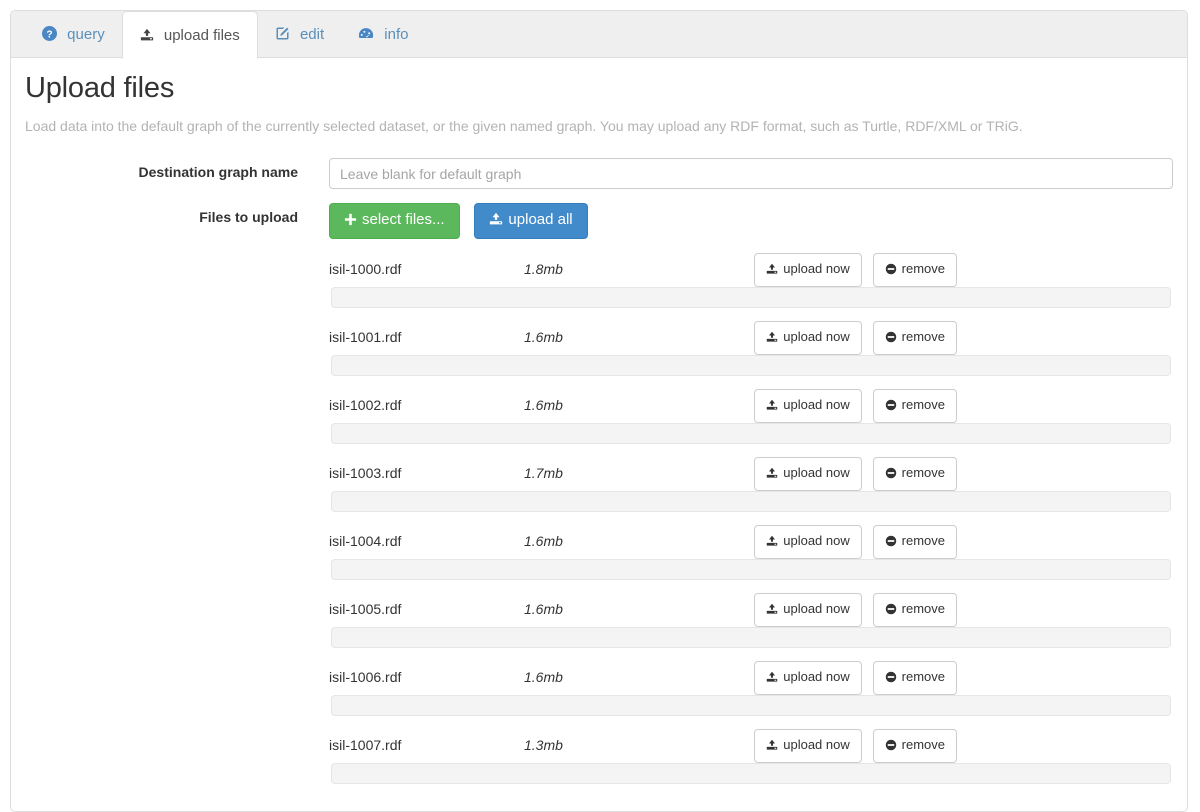 This screenshot has width=1200, height=812. Describe the element at coordinates (540, 219) in the screenshot. I see `upload-all-label: upload all` at that location.